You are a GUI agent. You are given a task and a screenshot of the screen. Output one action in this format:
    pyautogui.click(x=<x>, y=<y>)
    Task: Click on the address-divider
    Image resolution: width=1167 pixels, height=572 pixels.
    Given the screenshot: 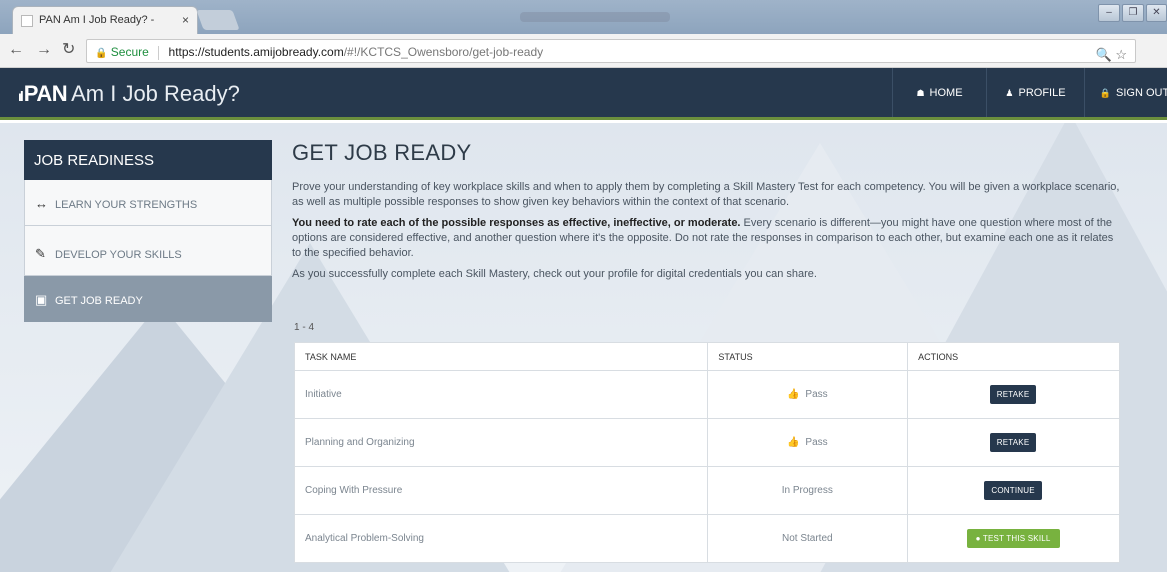 What is the action you would take?
    pyautogui.click(x=159, y=52)
    